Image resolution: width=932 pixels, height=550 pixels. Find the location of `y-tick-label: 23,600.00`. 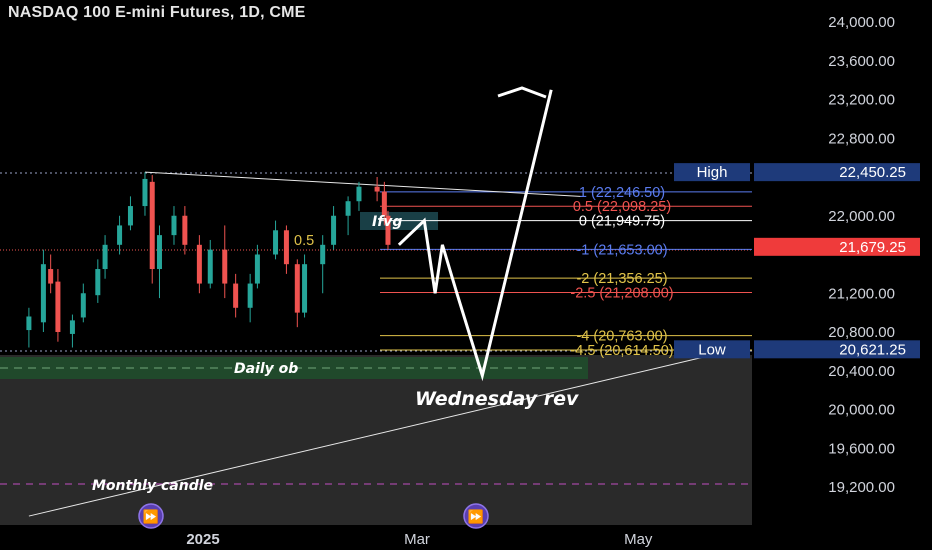

y-tick-label: 23,600.00 is located at coordinates (861, 61).